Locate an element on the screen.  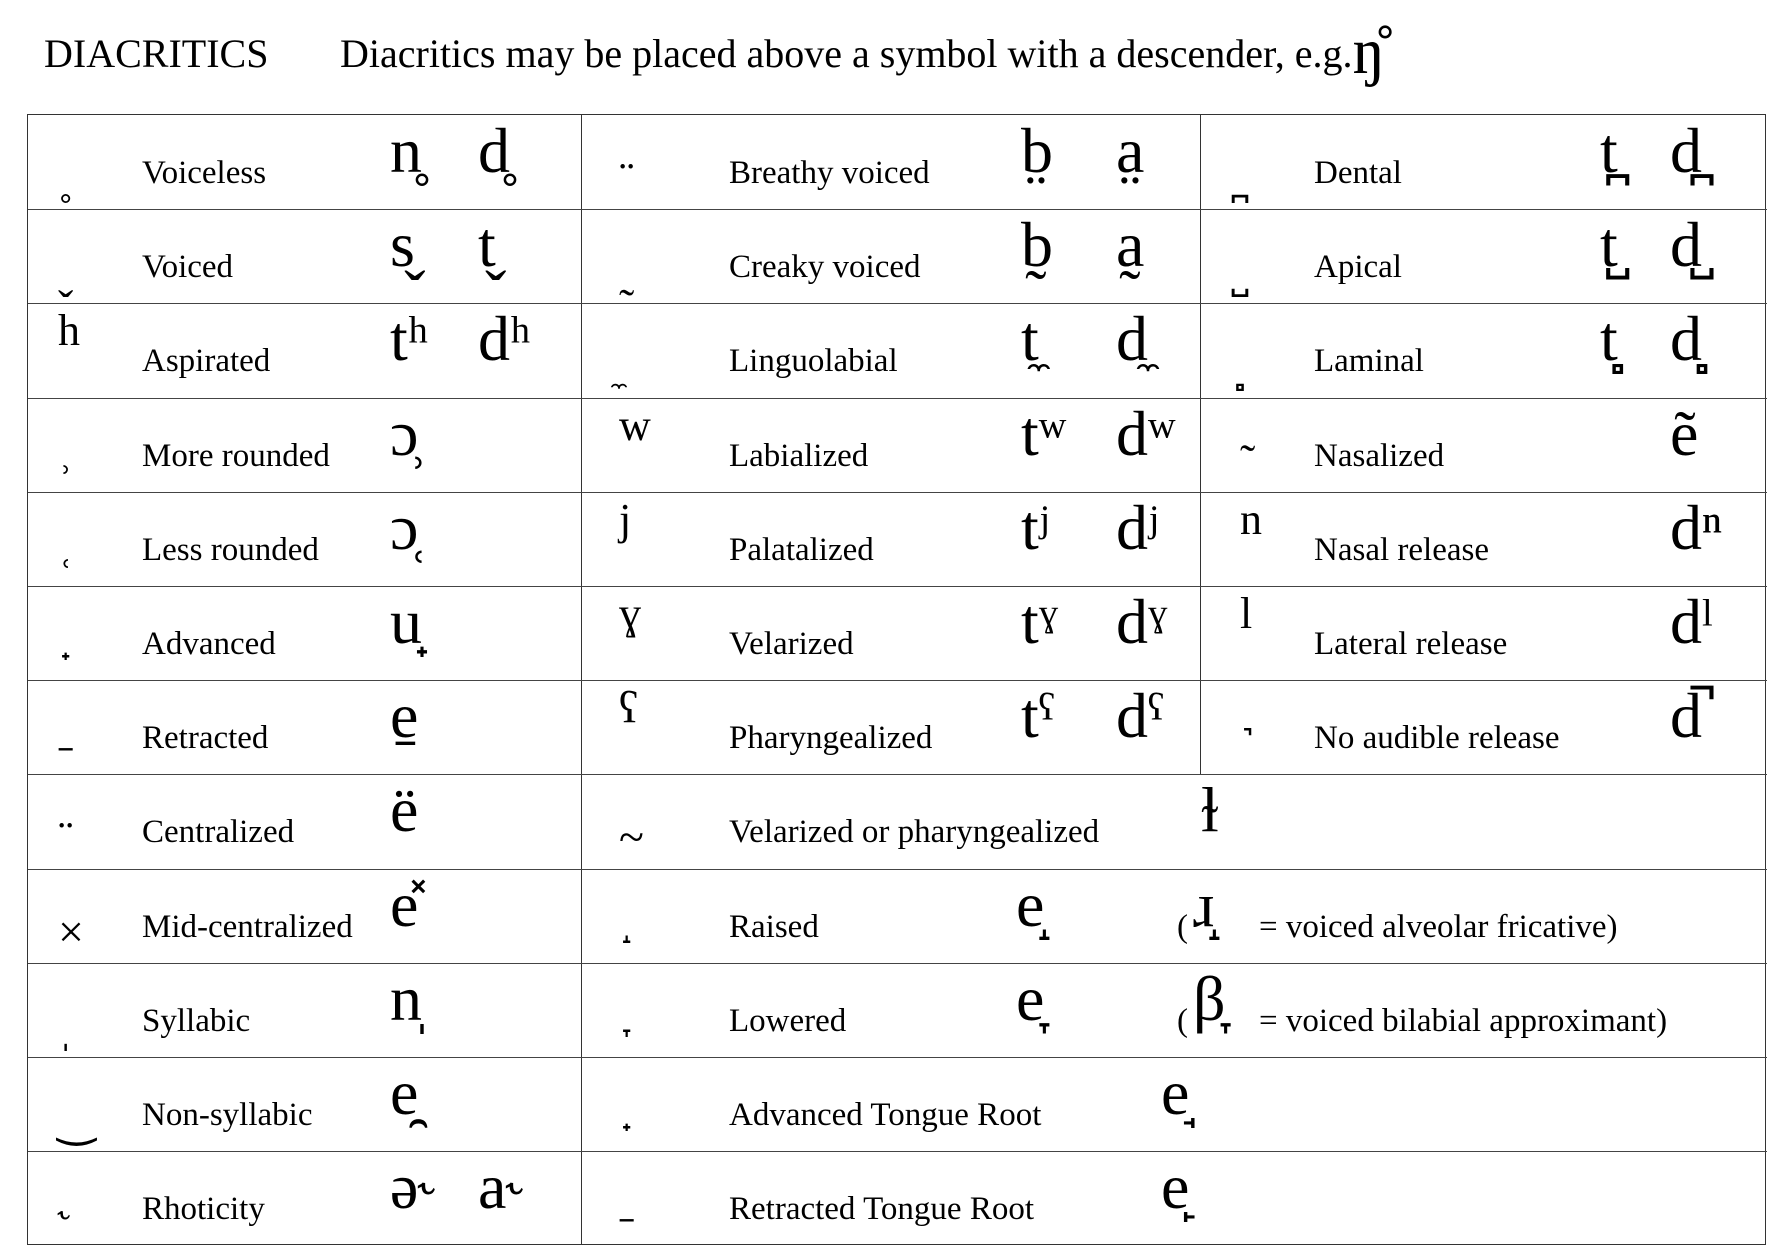
diacritic-mark: ‿ is located at coordinates (76, 1119).